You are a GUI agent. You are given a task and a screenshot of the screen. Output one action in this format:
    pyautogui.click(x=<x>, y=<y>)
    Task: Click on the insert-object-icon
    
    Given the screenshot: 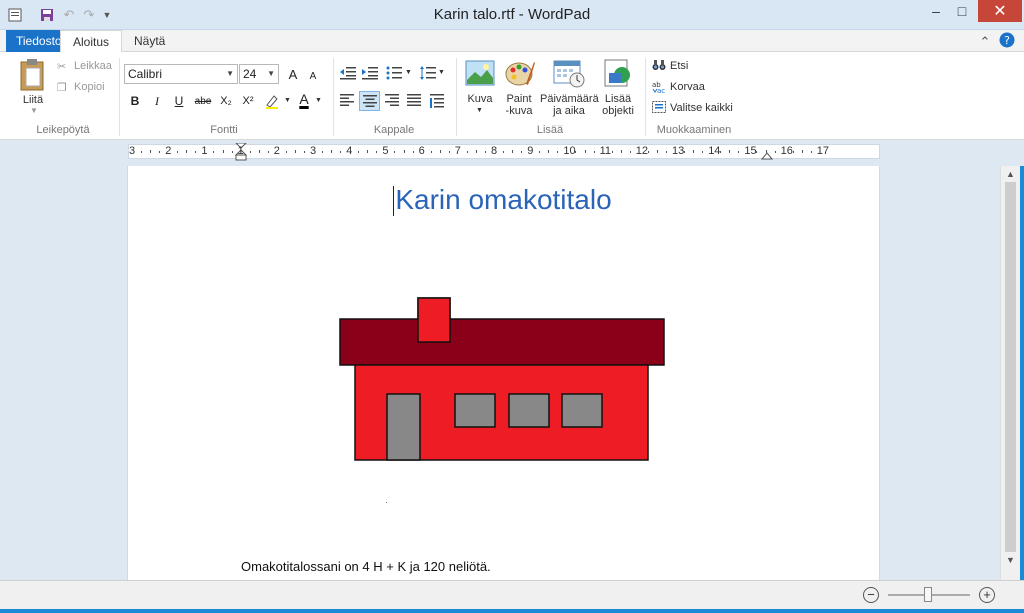 What is the action you would take?
    pyautogui.click(x=618, y=73)
    